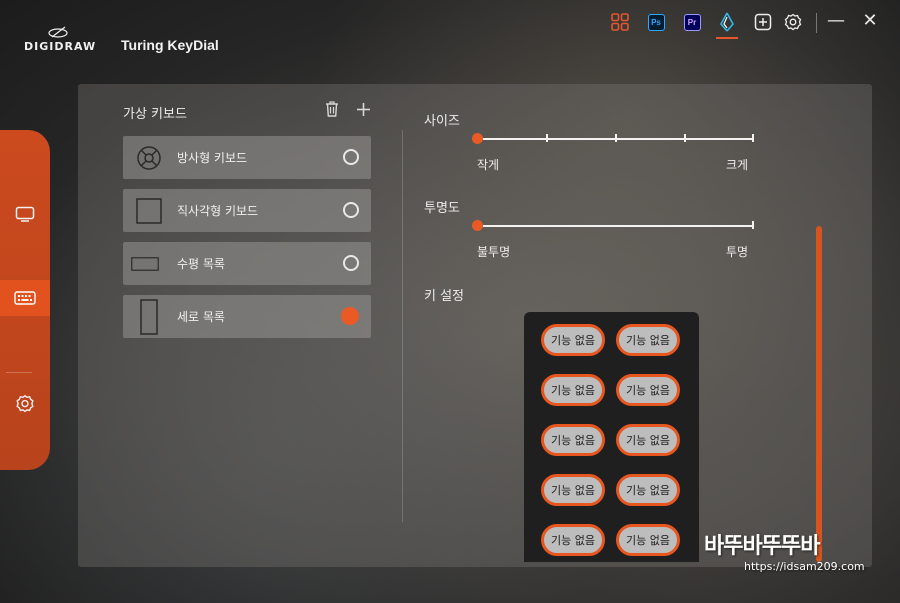 The image size is (900, 603). Describe the element at coordinates (816, 23) in the screenshot. I see `toolbar-separator` at that location.